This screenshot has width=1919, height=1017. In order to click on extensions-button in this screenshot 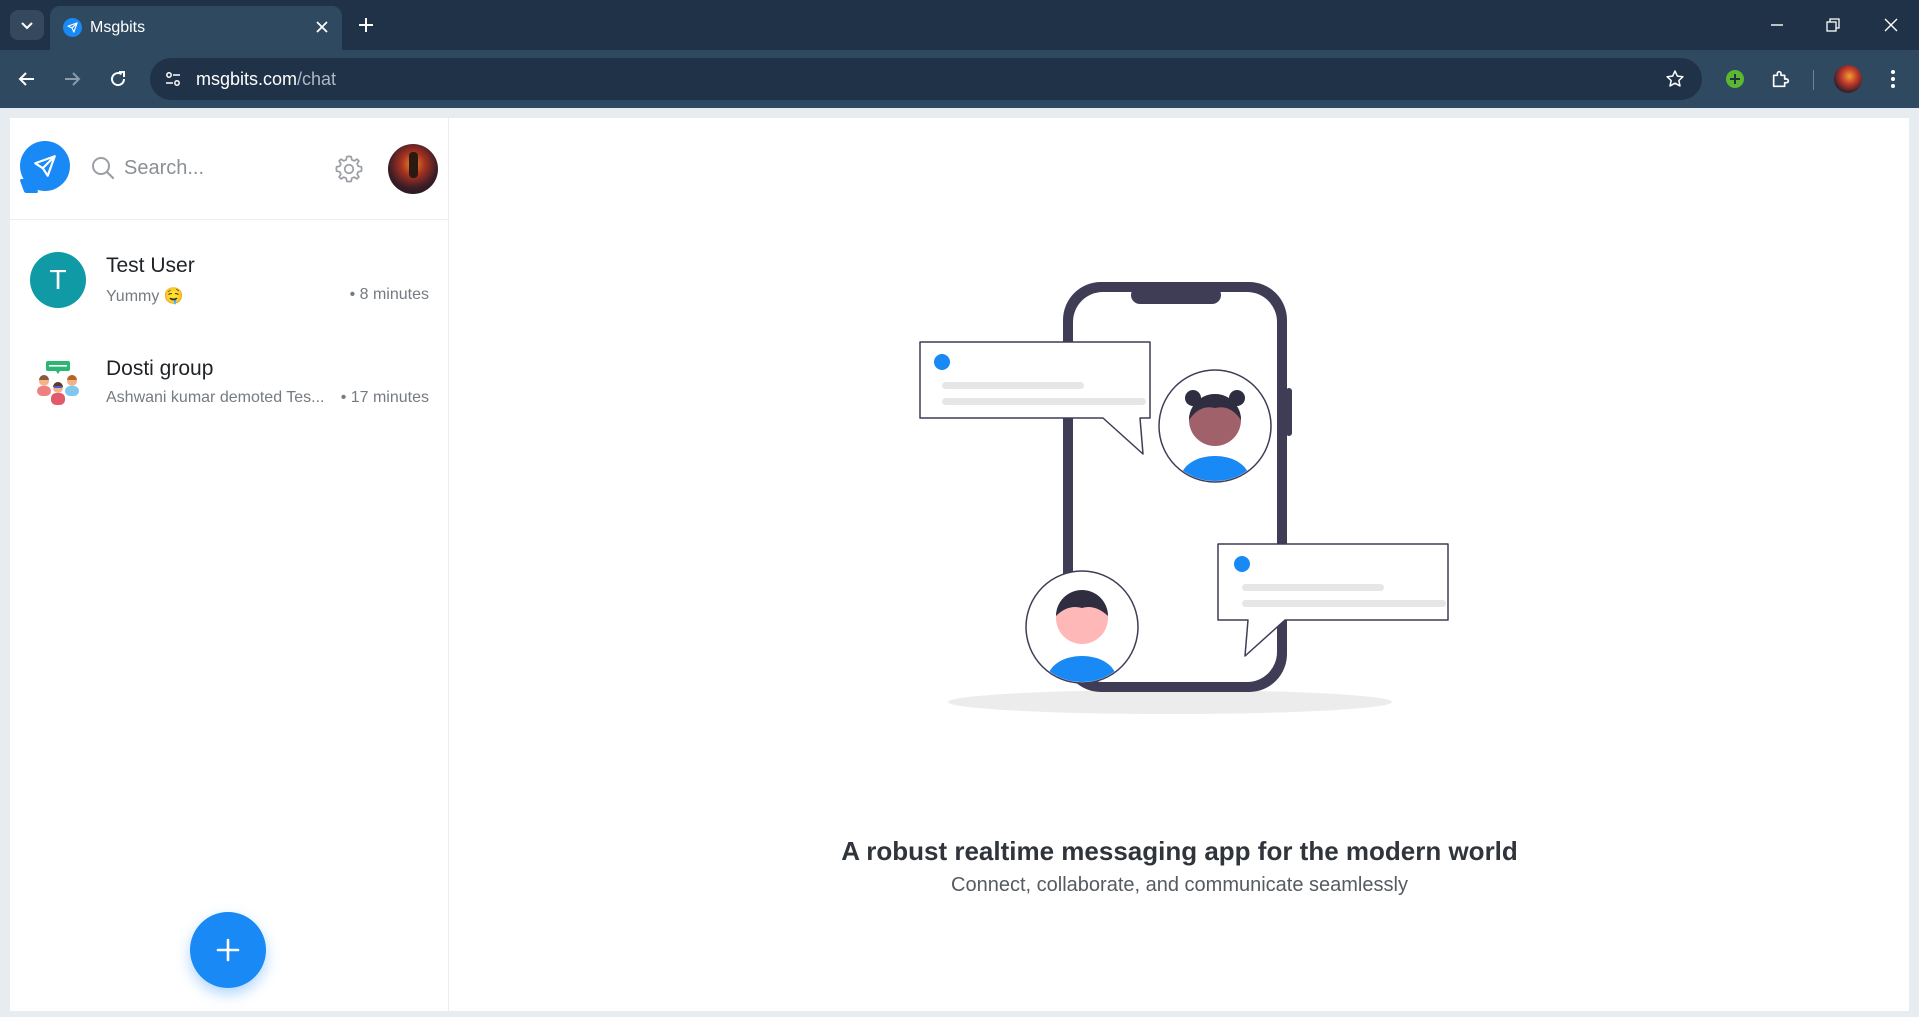, I will do `click(1781, 79)`.